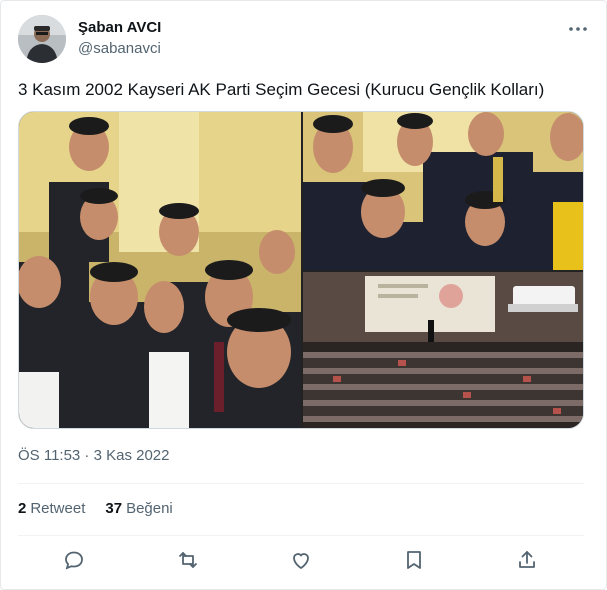 The image size is (607, 590). I want to click on retweets-stat: 2 Retweet, so click(51, 508).